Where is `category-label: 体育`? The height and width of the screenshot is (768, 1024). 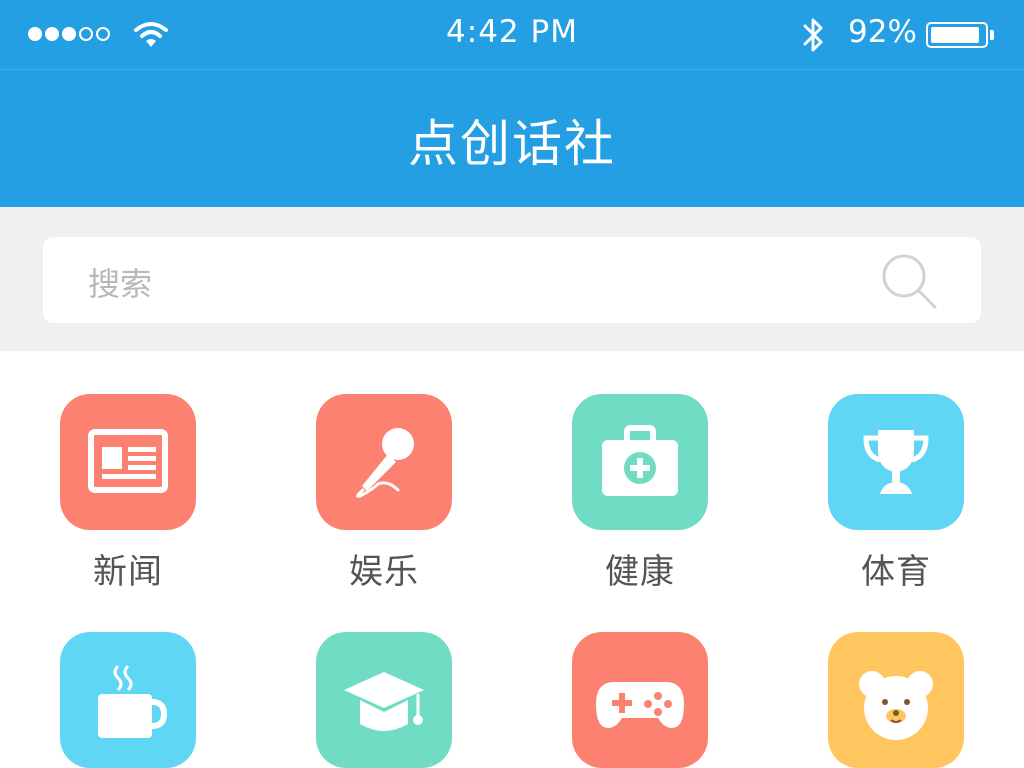
category-label: 体育 is located at coordinates (896, 572).